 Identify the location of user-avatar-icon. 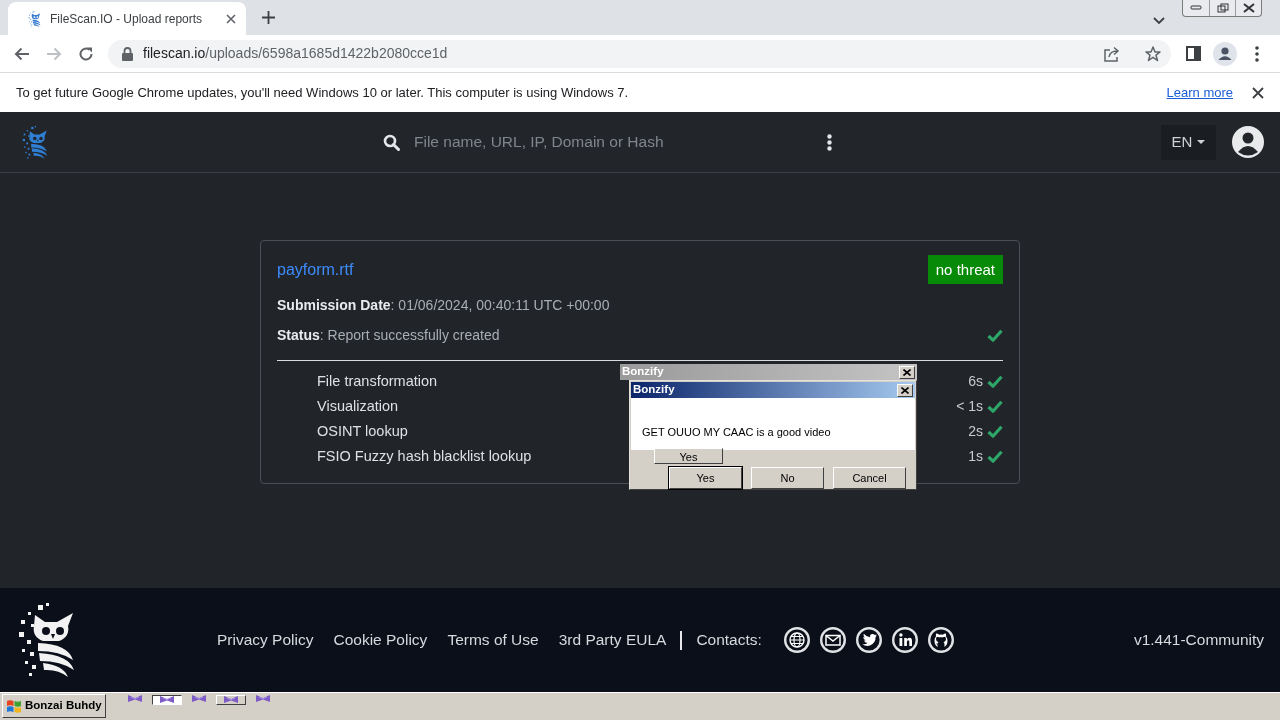
(1248, 142).